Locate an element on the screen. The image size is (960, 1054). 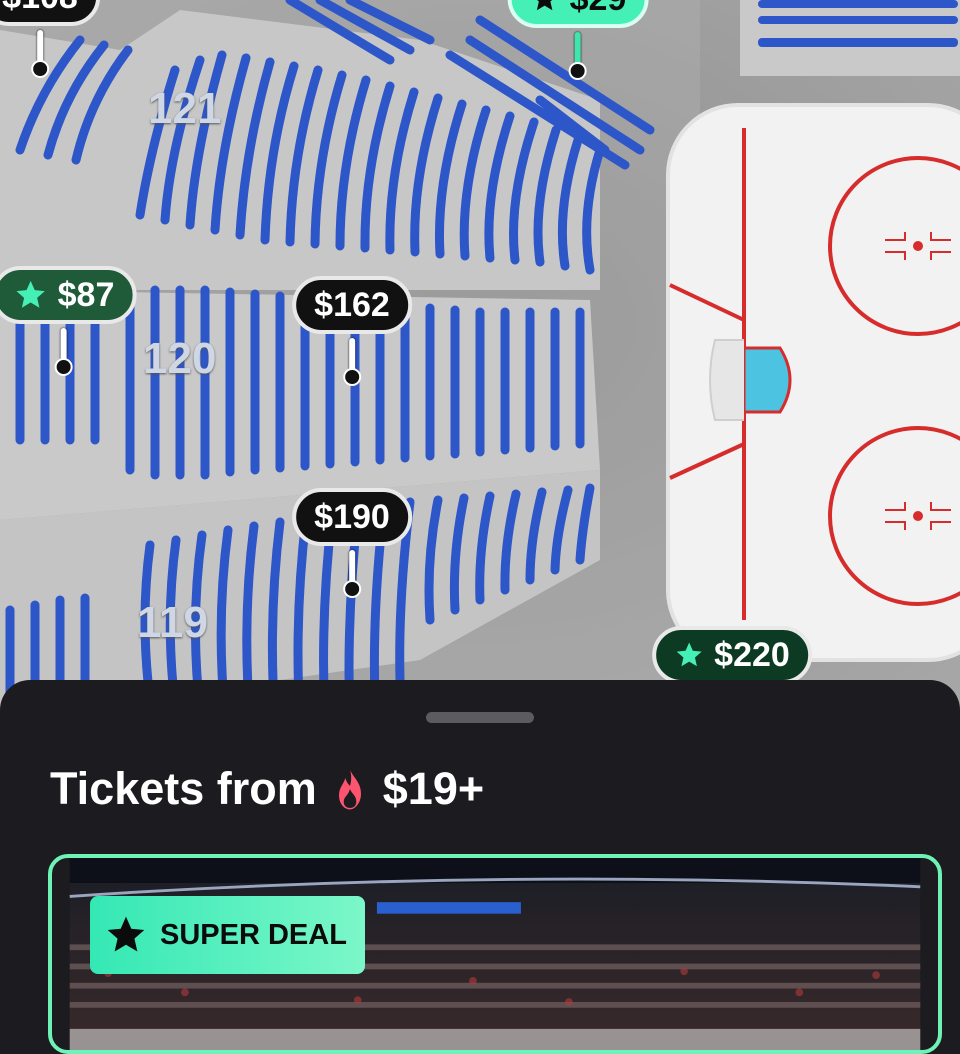
section-label-119: 119 is located at coordinates (172, 622).